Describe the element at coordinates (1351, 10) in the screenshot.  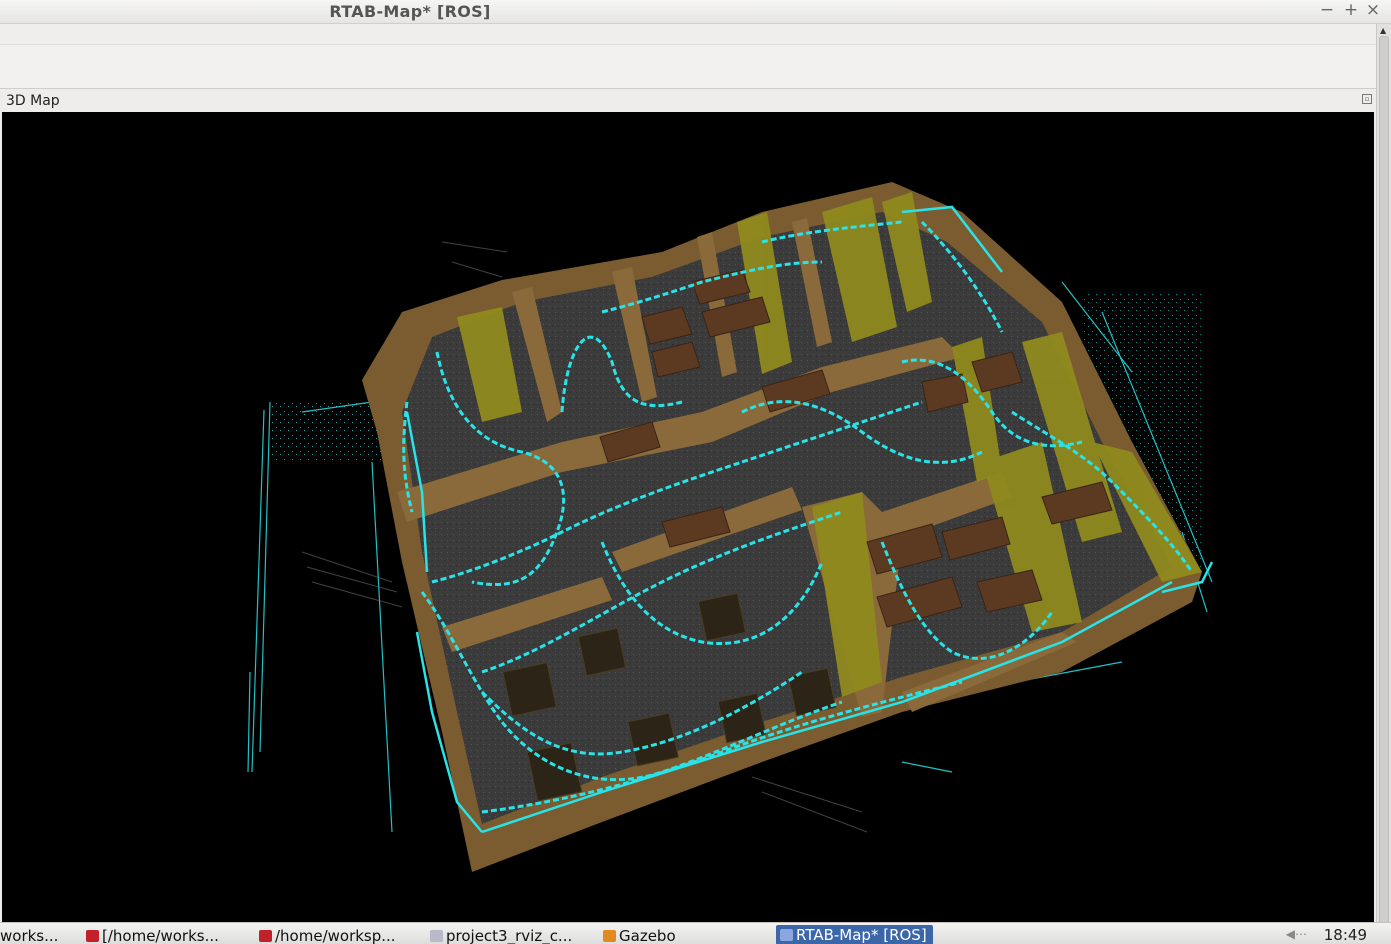
I see `maximize-button: +` at that location.